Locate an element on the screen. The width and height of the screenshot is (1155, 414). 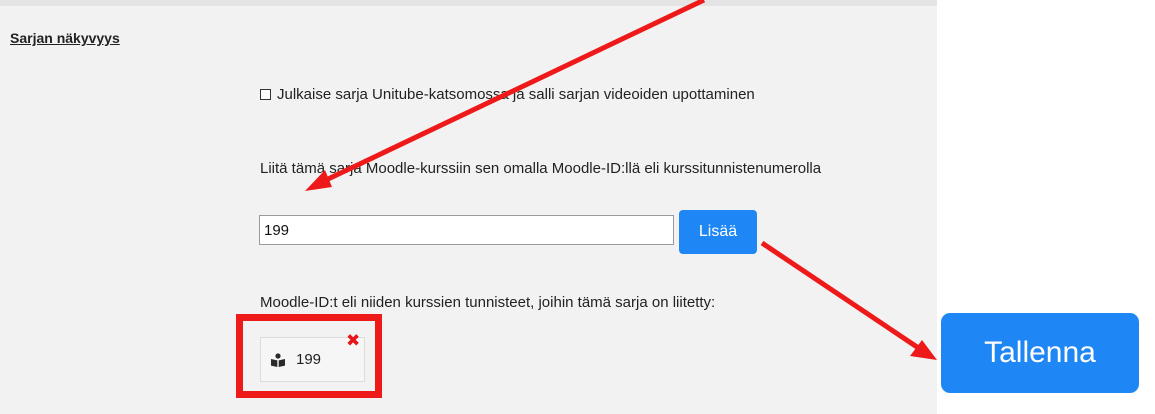
publish-checkbox is located at coordinates (265, 94).